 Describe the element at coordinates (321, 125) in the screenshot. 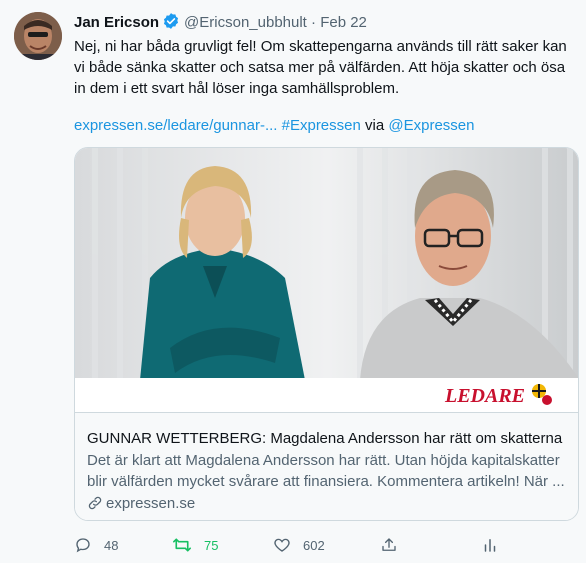

I see `hashtag-link: #Expressen` at that location.